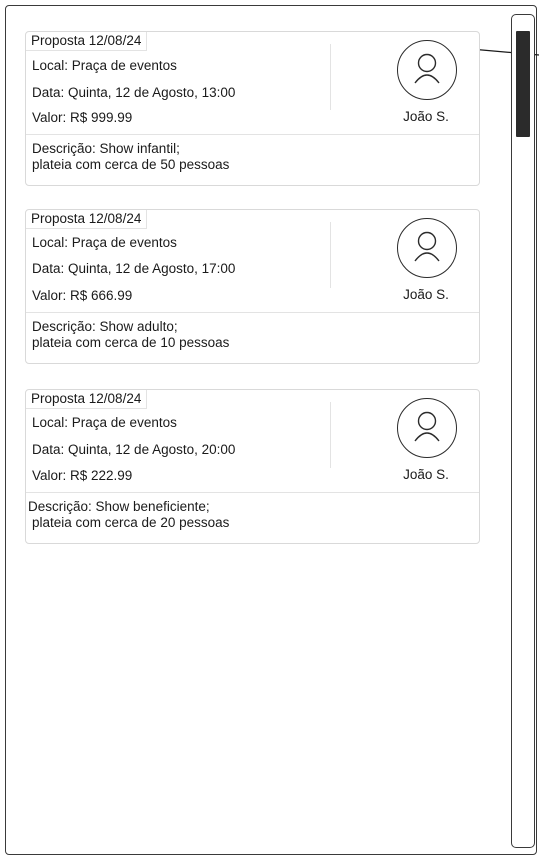  Describe the element at coordinates (131, 342) in the screenshot. I see `description-line: plateia com cerca de 10 pessoas` at that location.